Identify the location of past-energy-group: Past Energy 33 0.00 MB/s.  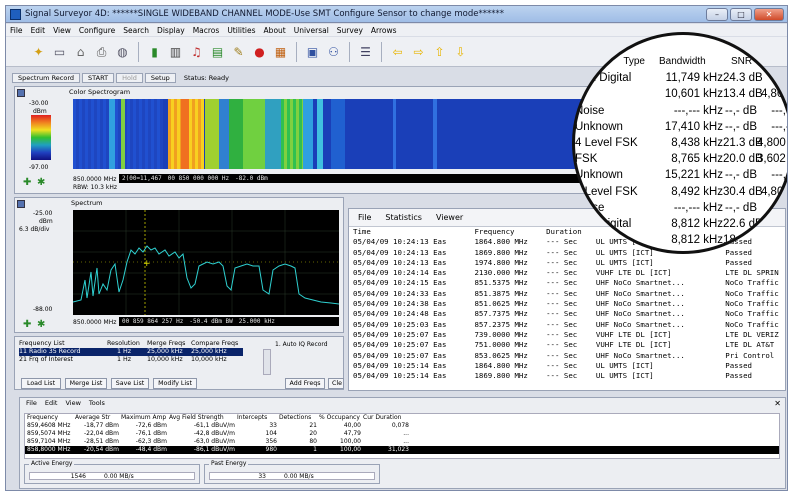
(292, 472).